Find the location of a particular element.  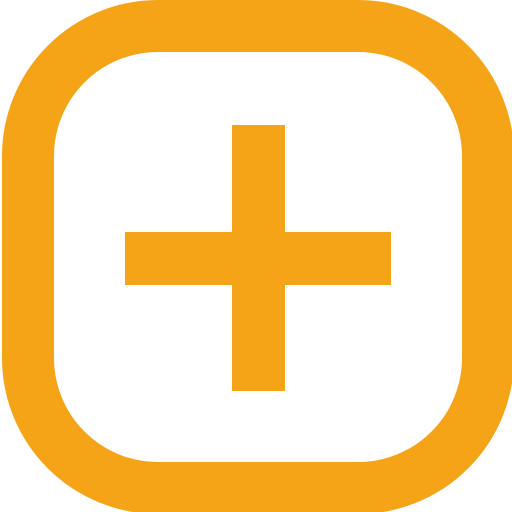

plus-horizontal-stroke is located at coordinates (258, 258).